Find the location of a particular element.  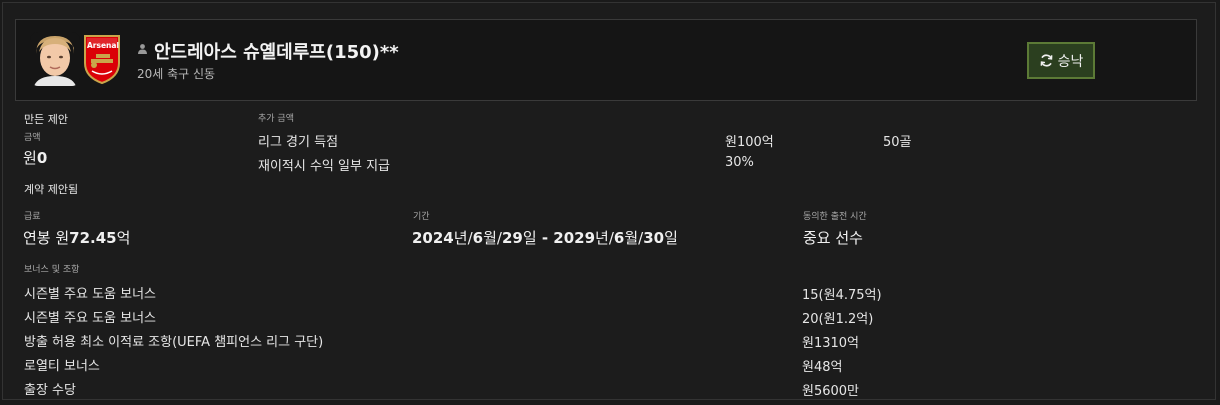

additional-row-extra: 50골 is located at coordinates (897, 142).